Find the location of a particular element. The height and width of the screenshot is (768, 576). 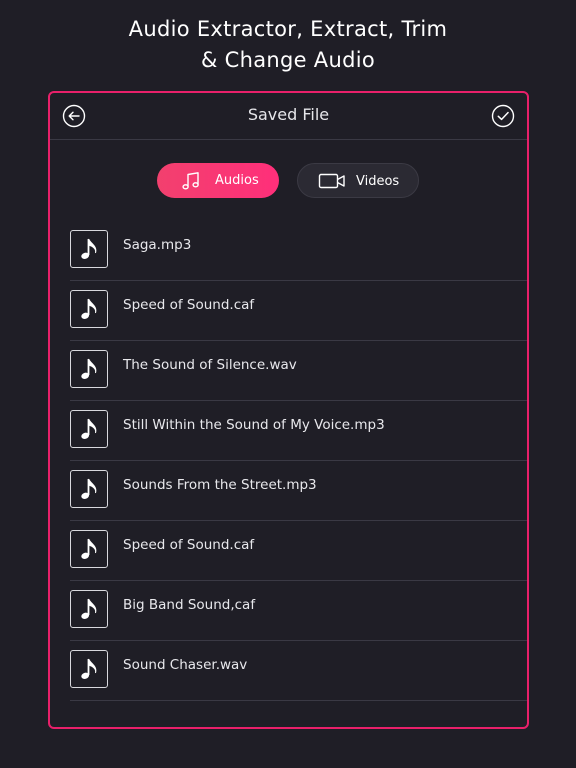

file-row: Still Within the Sound of My Voice.mp3 is located at coordinates (298, 431).